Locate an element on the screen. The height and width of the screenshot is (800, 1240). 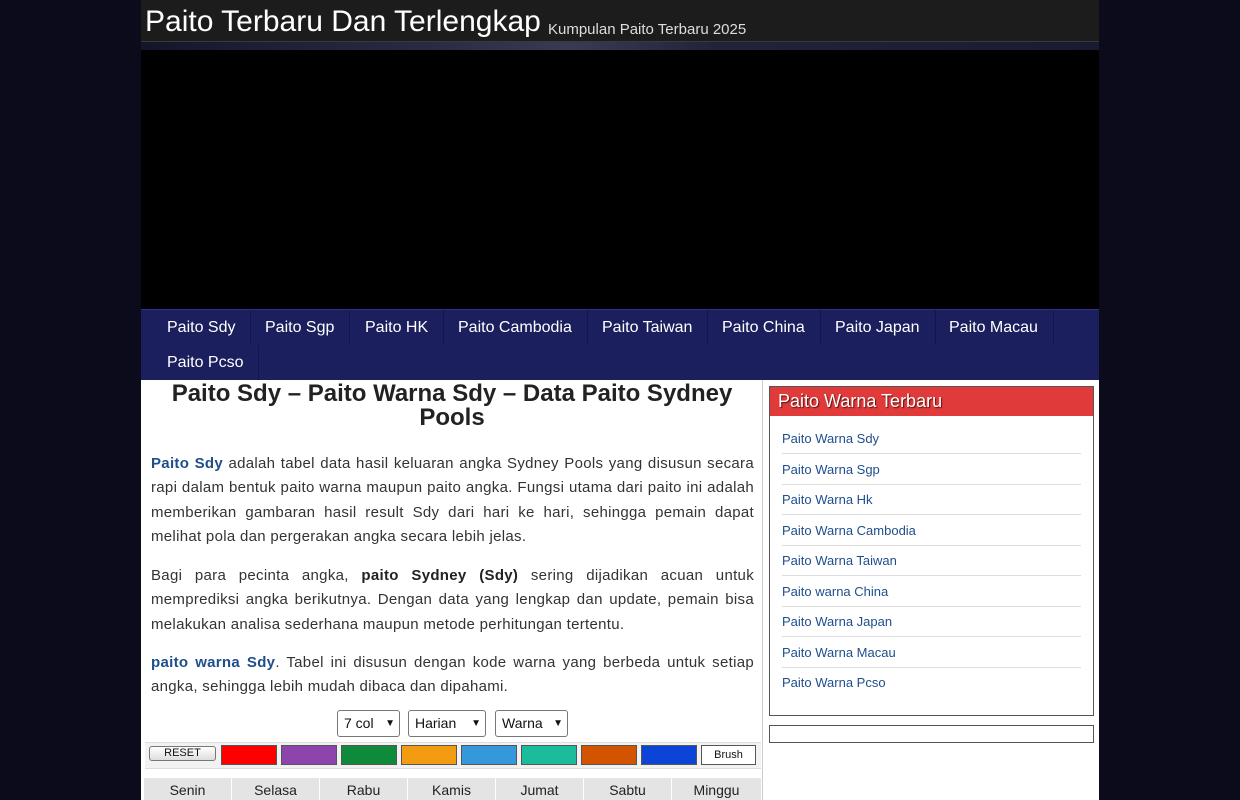
day-header-sabtu: Sabtu is located at coordinates (628, 789).